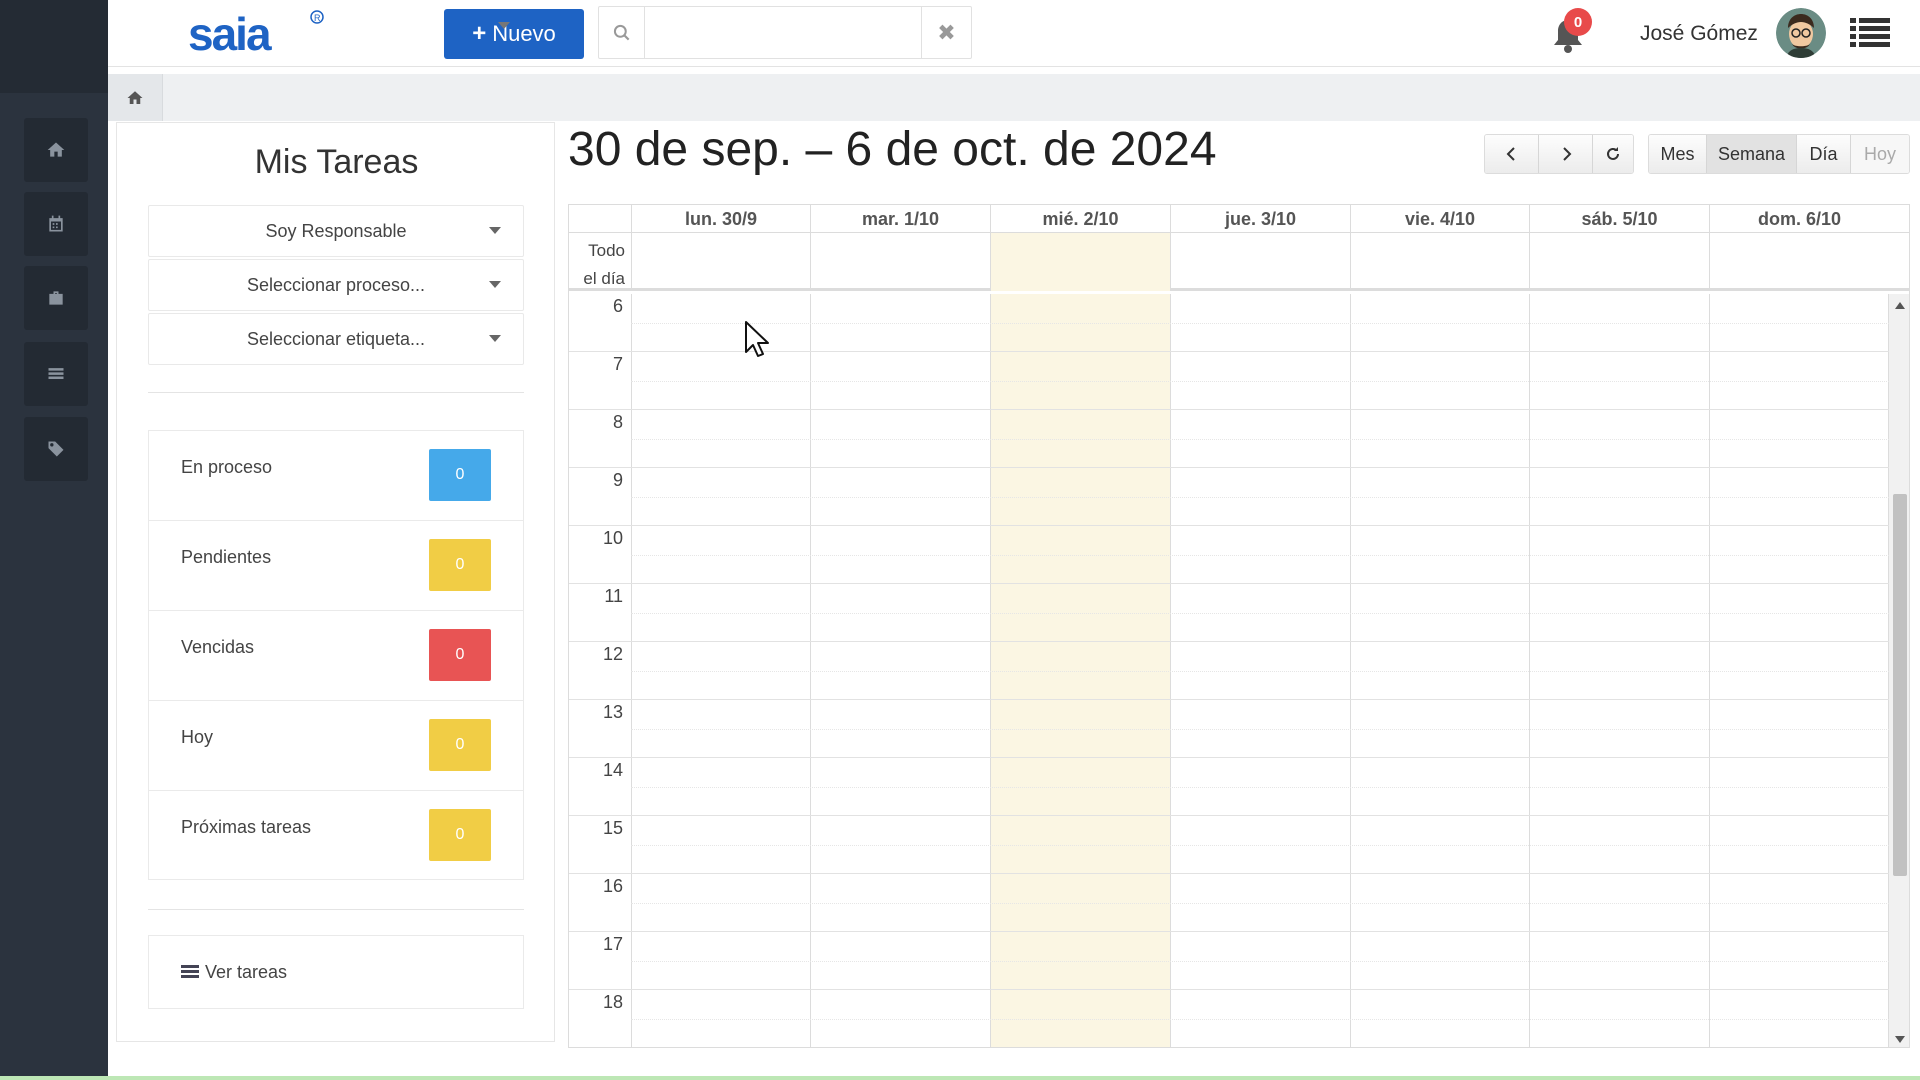 The image size is (1920, 1080). What do you see at coordinates (900, 219) in the screenshot?
I see `day-header: mar. 1/10` at bounding box center [900, 219].